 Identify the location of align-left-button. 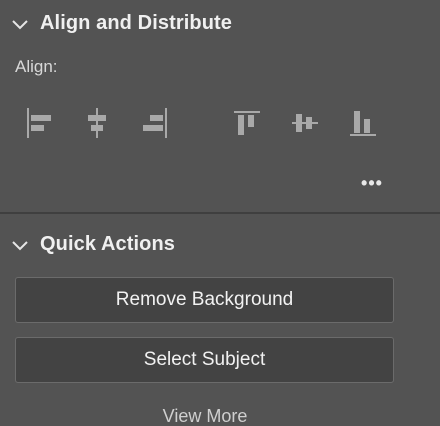
(39, 123).